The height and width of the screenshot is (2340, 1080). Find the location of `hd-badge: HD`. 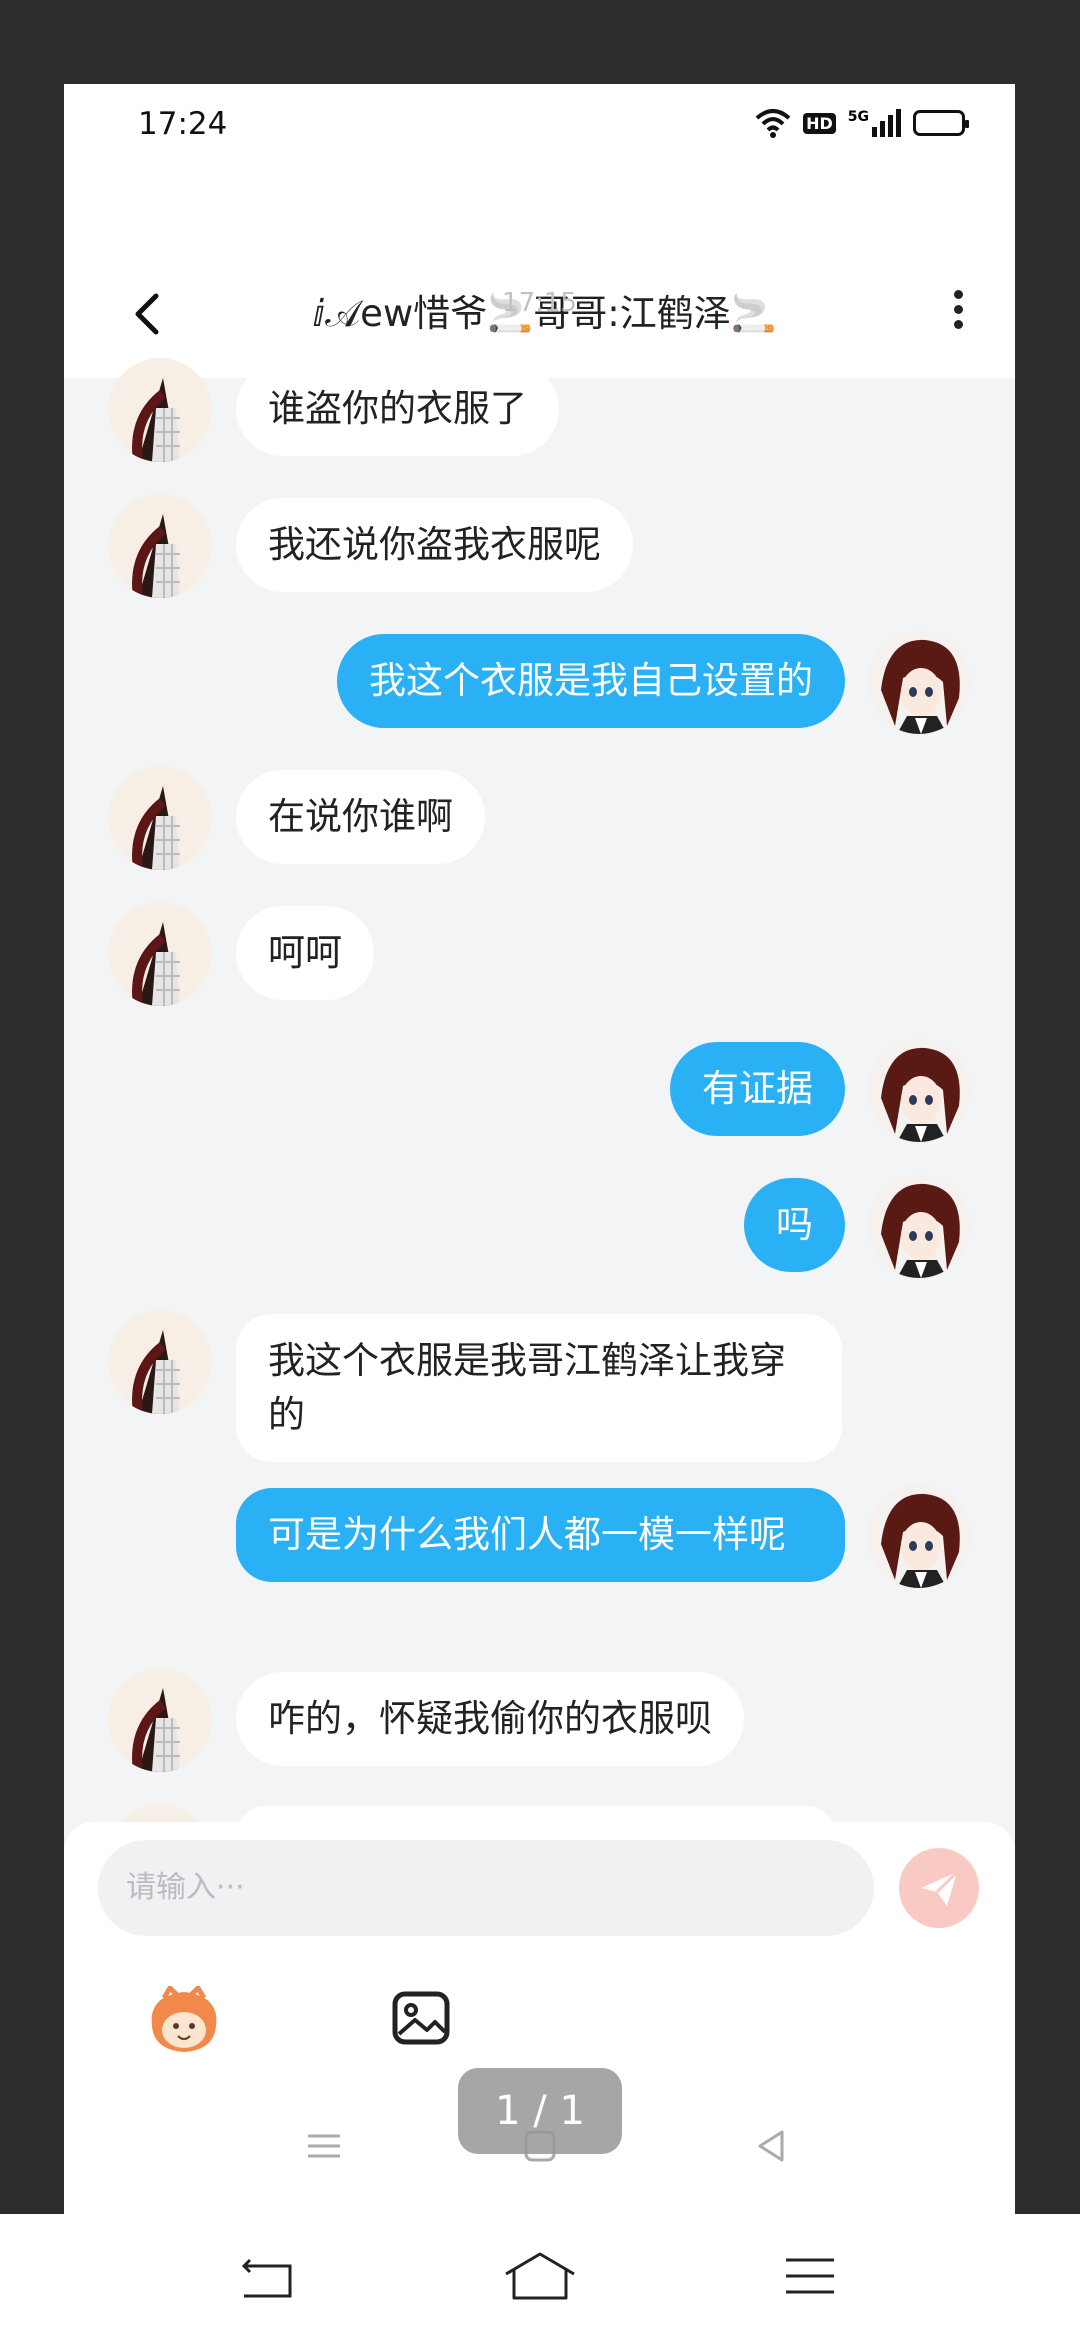

hd-badge: HD is located at coordinates (819, 123).